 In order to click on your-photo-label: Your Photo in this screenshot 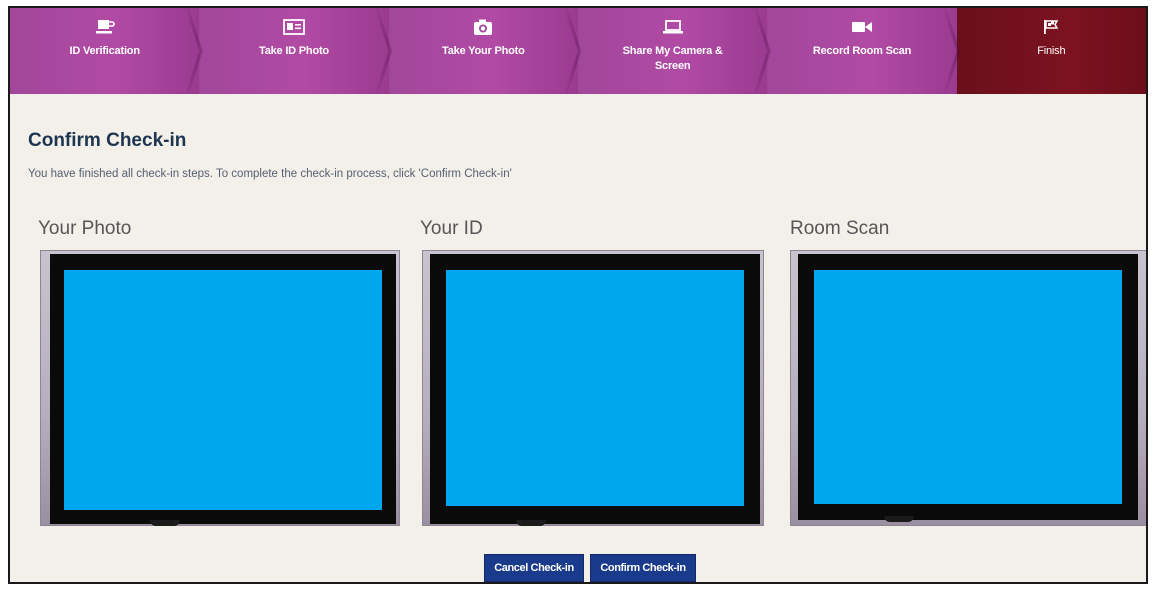, I will do `click(85, 228)`.